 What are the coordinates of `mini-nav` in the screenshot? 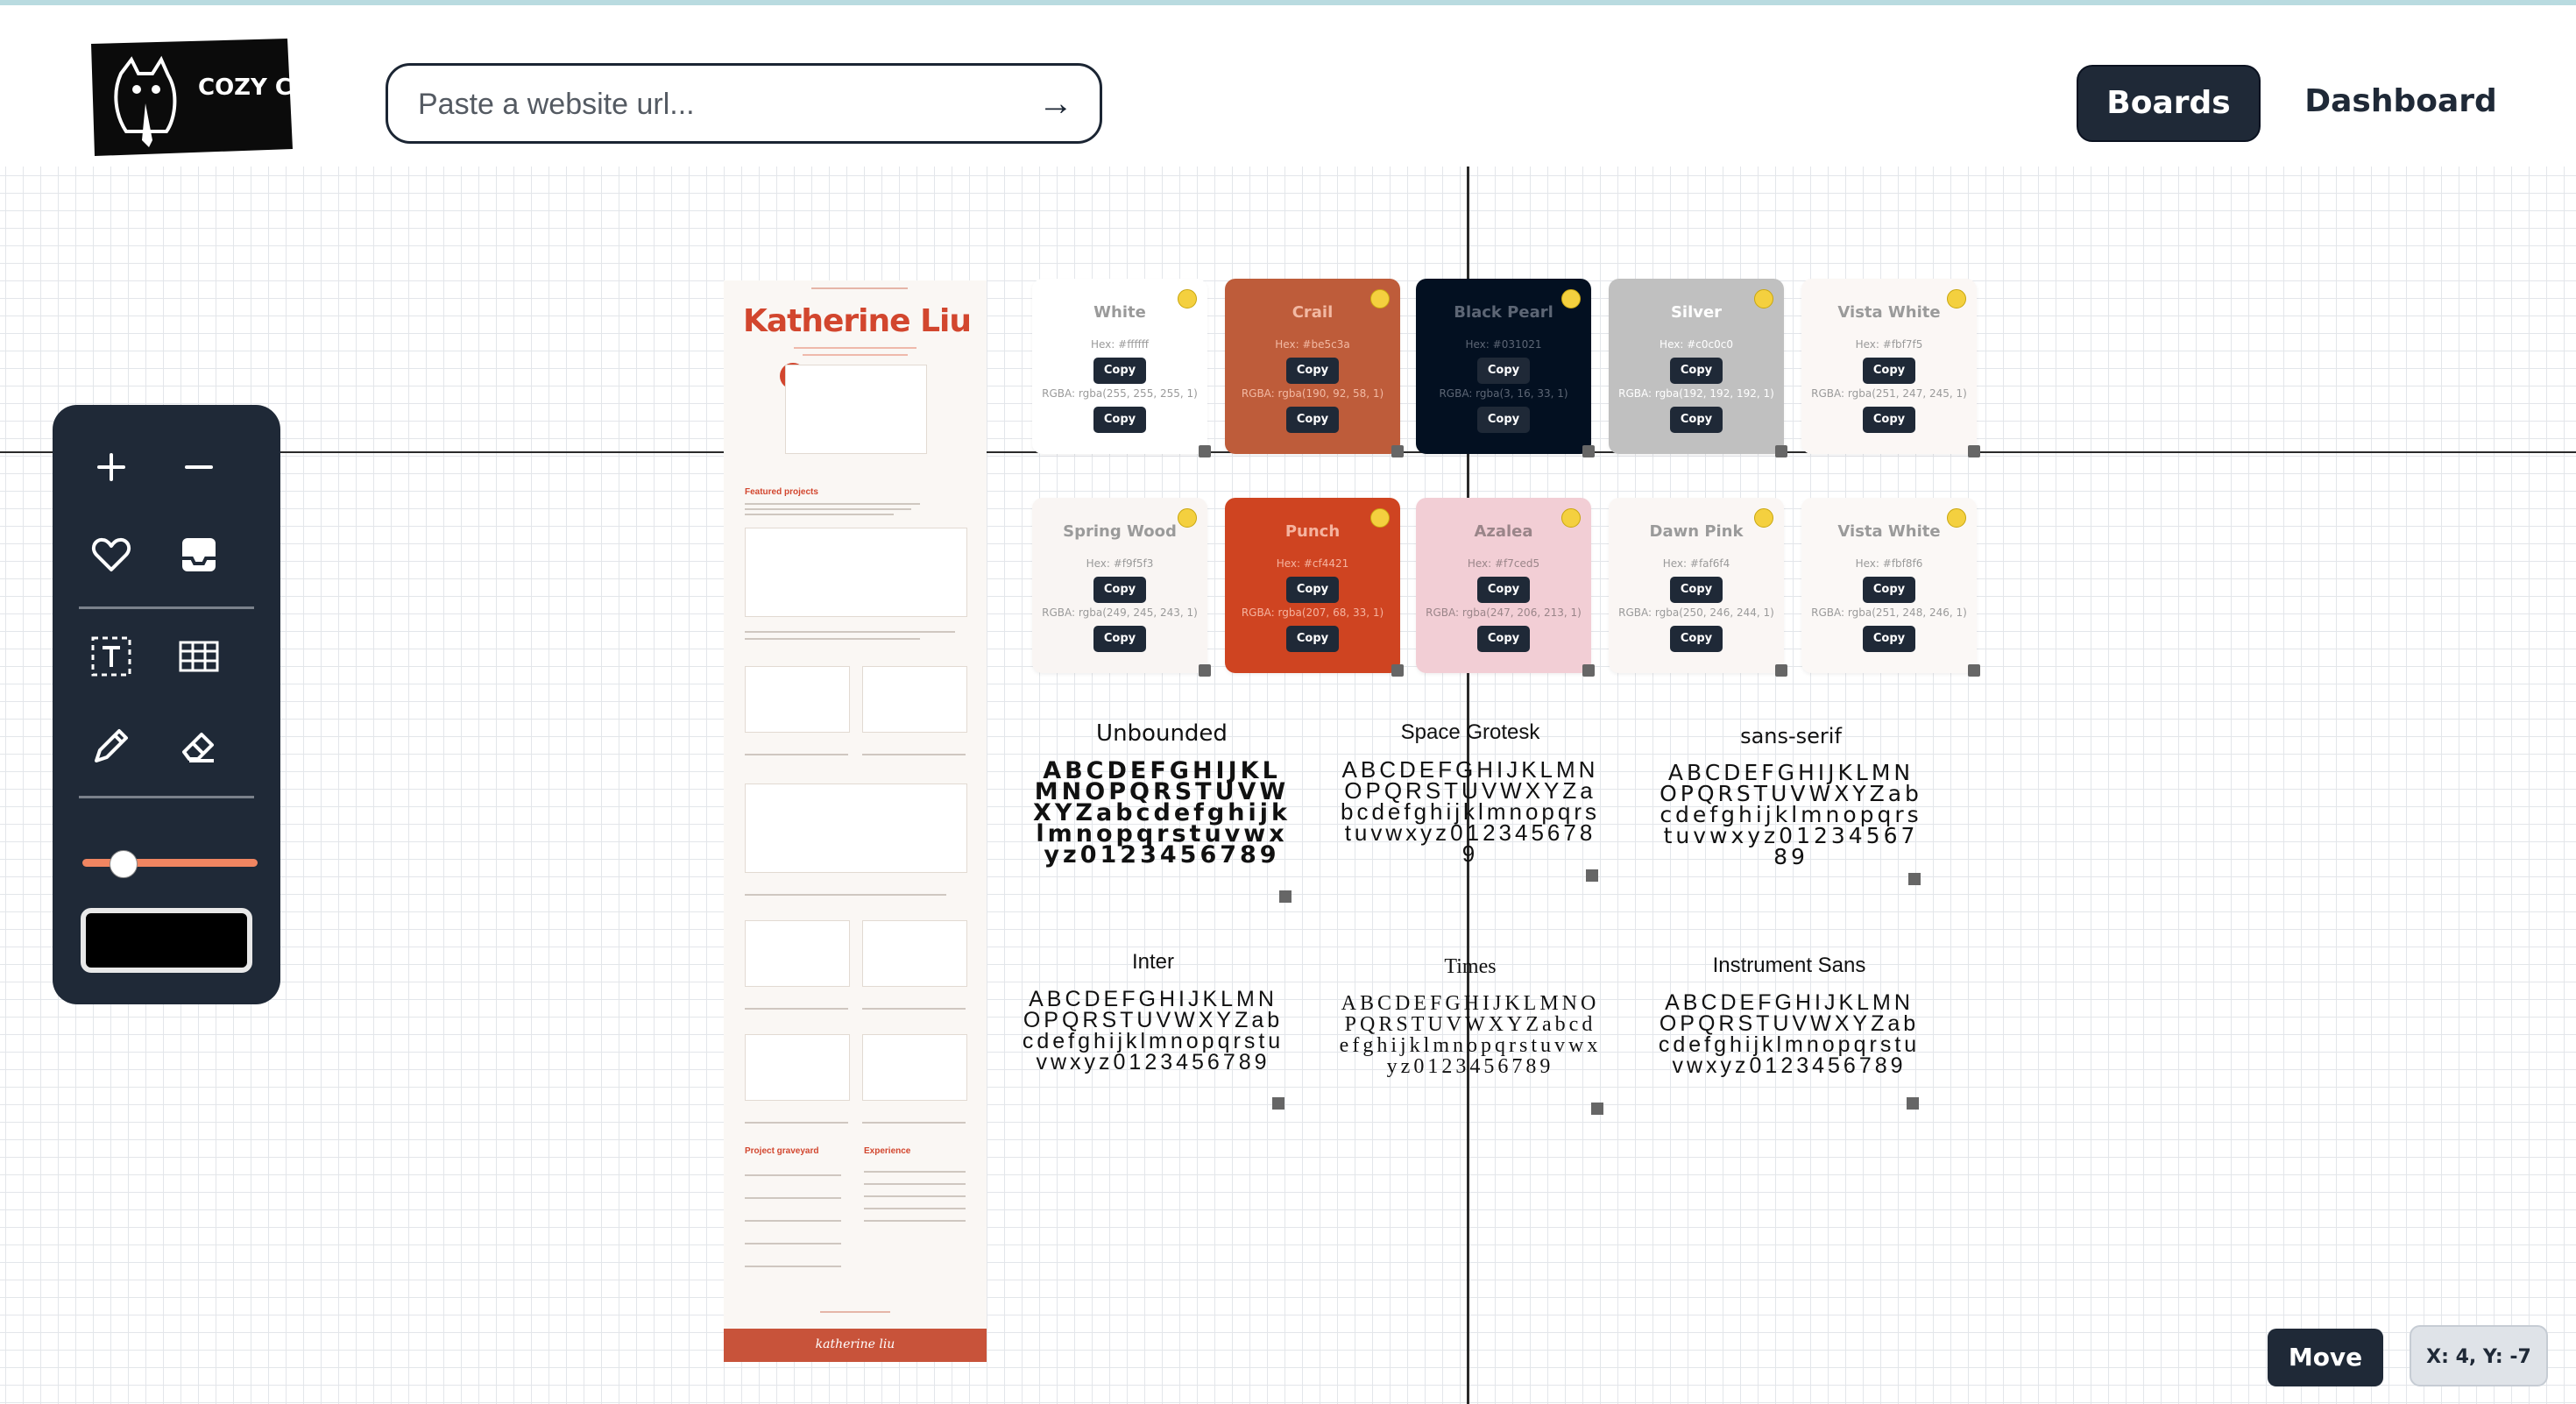 It's located at (859, 288).